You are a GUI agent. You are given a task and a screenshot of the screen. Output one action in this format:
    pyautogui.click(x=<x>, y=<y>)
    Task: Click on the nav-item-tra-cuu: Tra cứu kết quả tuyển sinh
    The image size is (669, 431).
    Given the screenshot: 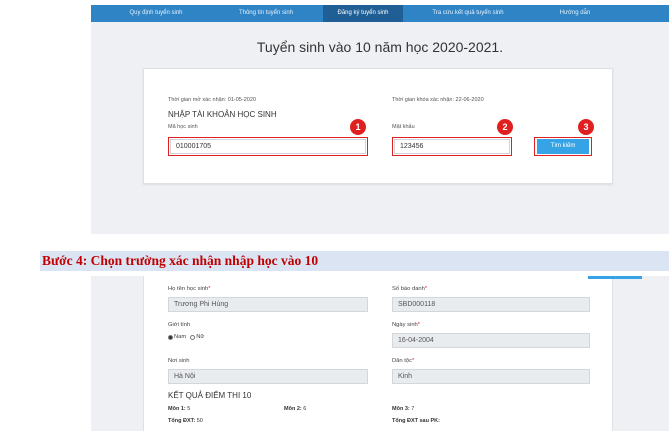 What is the action you would take?
    pyautogui.click(x=468, y=13)
    